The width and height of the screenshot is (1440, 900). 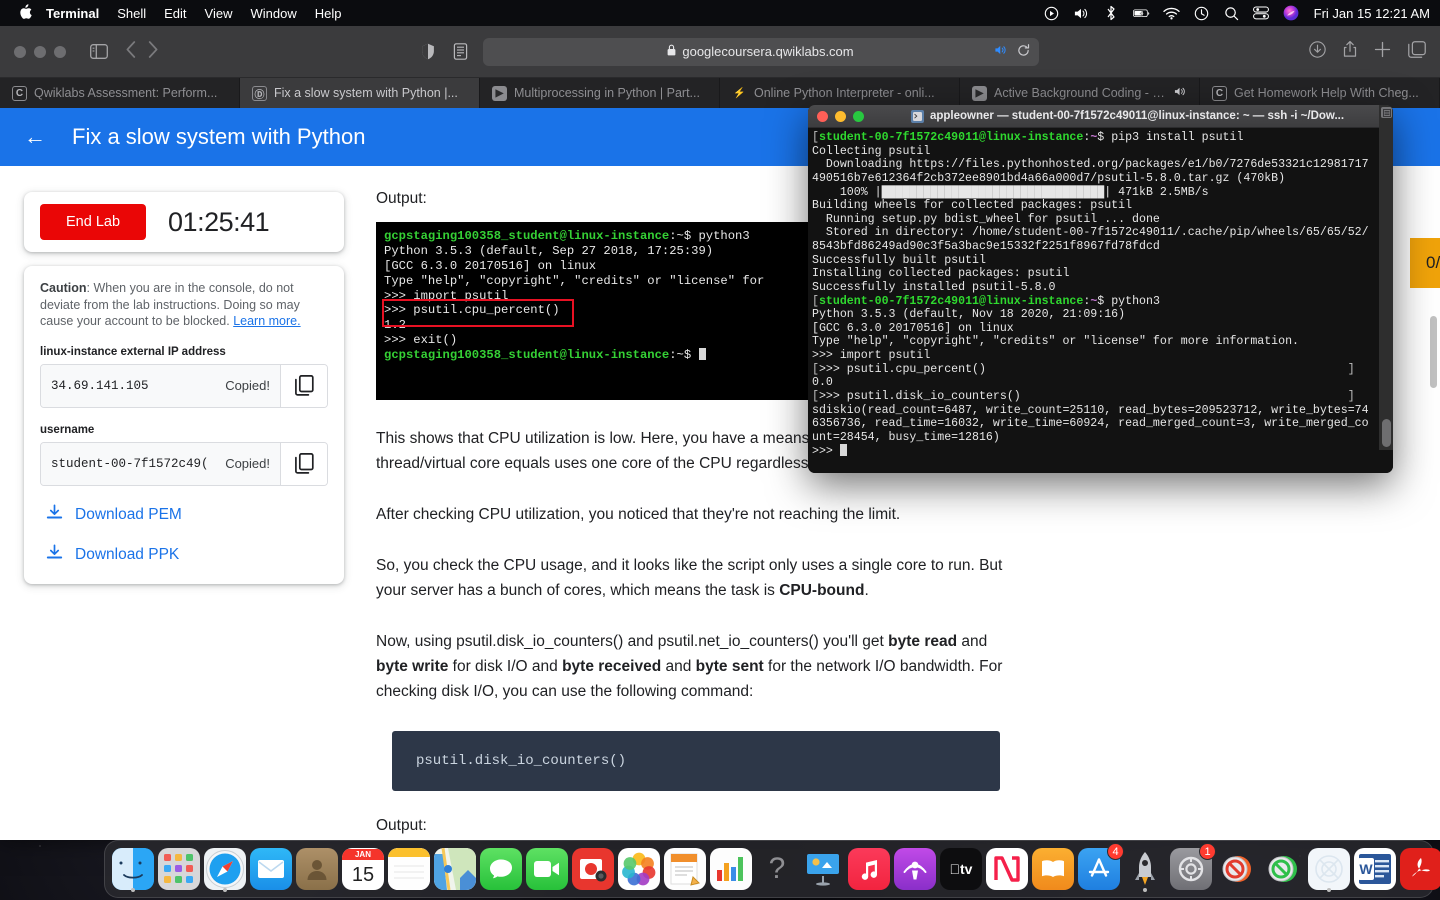 What do you see at coordinates (455, 869) in the screenshot?
I see `dock-item-maps` at bounding box center [455, 869].